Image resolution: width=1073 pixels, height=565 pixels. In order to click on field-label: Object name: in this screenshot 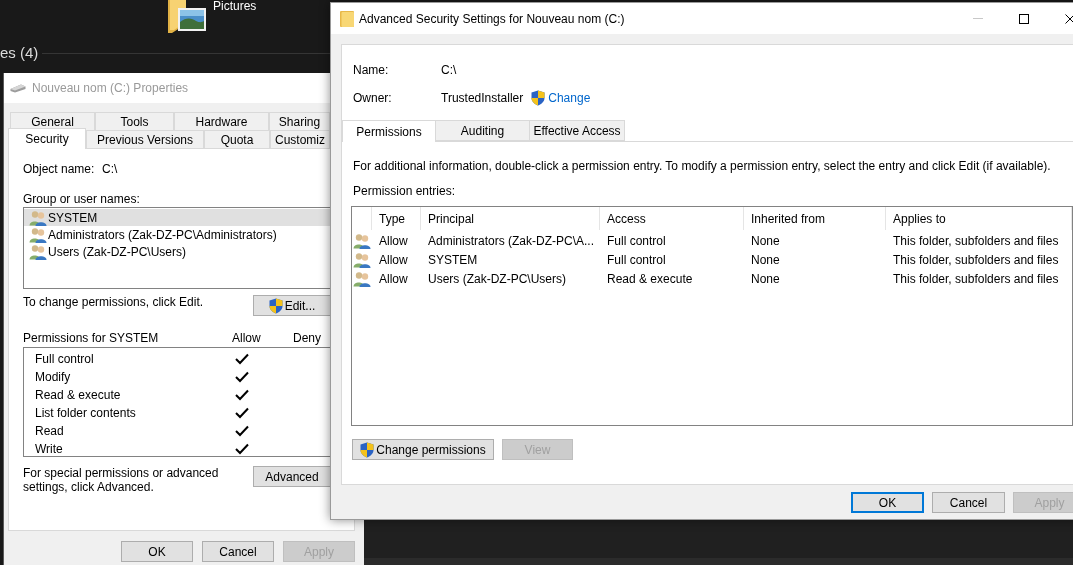, I will do `click(59, 169)`.